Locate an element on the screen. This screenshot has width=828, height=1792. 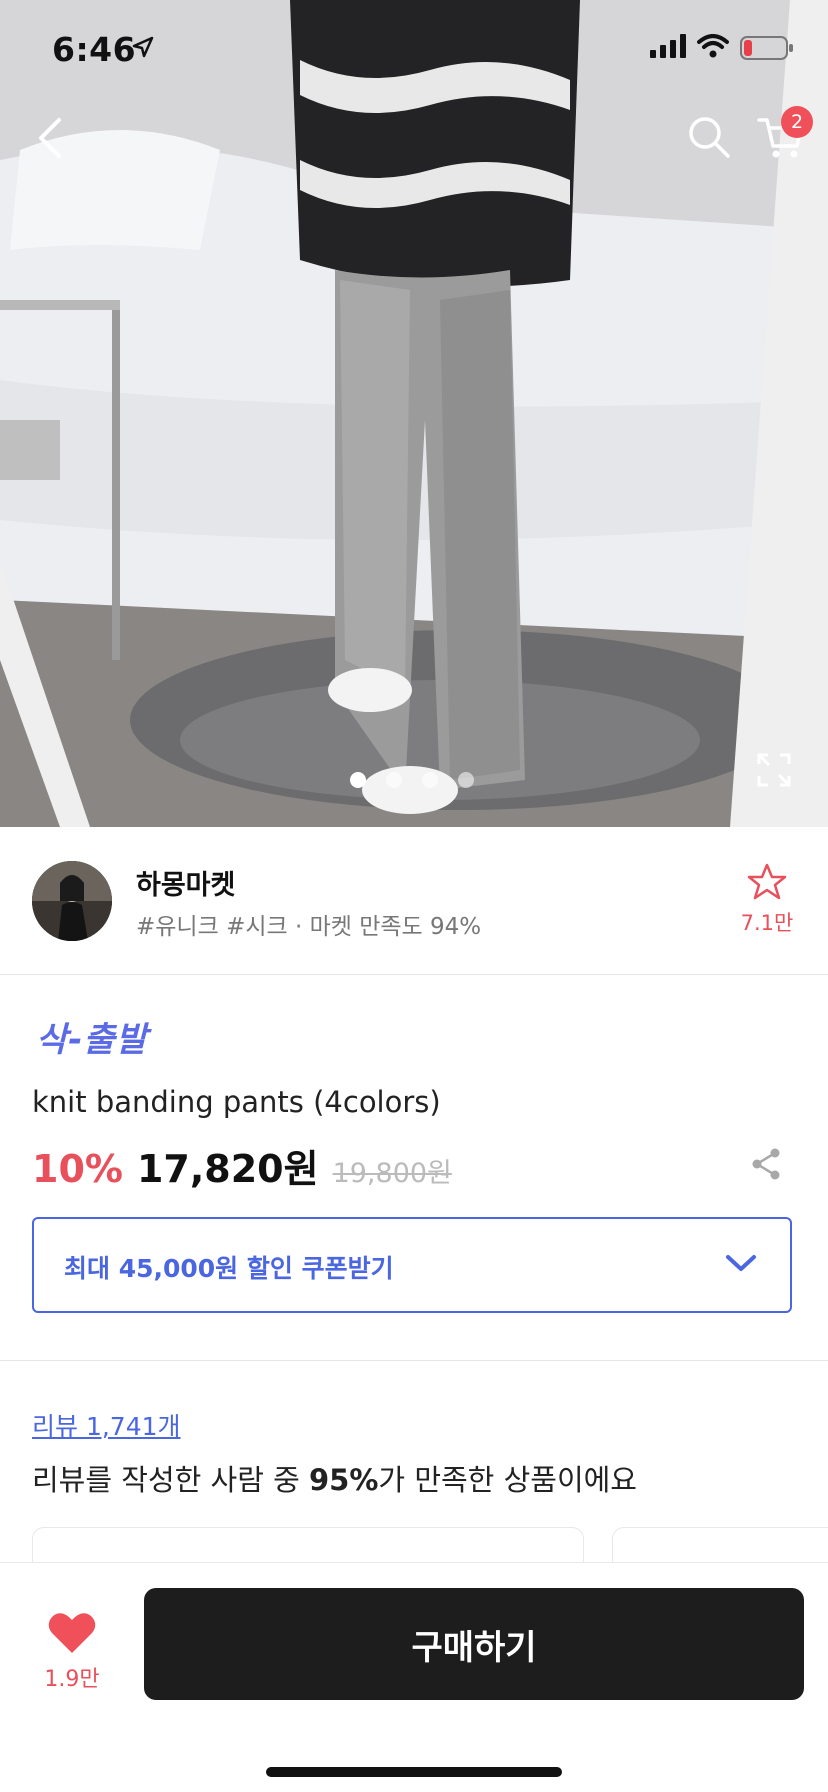
chevron-down-icon is located at coordinates (741, 1263).